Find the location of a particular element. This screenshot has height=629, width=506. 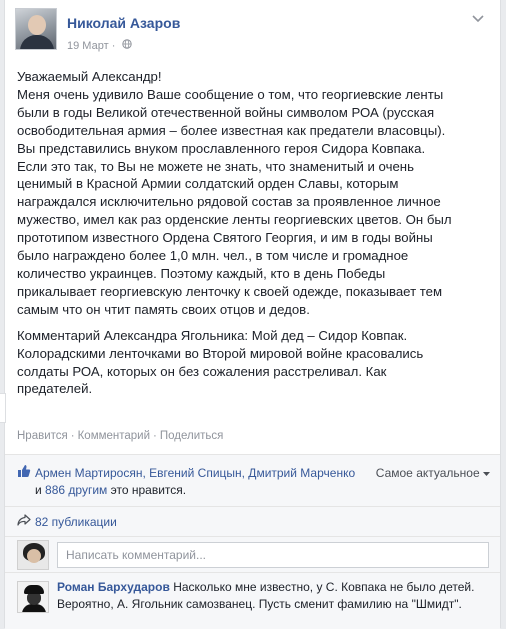

like-link: Нравится is located at coordinates (42, 436).